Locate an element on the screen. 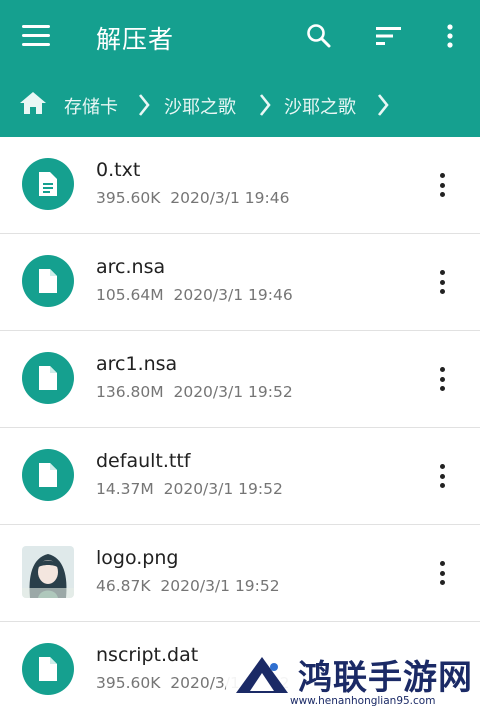 This screenshot has height=718, width=480. sort-button is located at coordinates (389, 36).